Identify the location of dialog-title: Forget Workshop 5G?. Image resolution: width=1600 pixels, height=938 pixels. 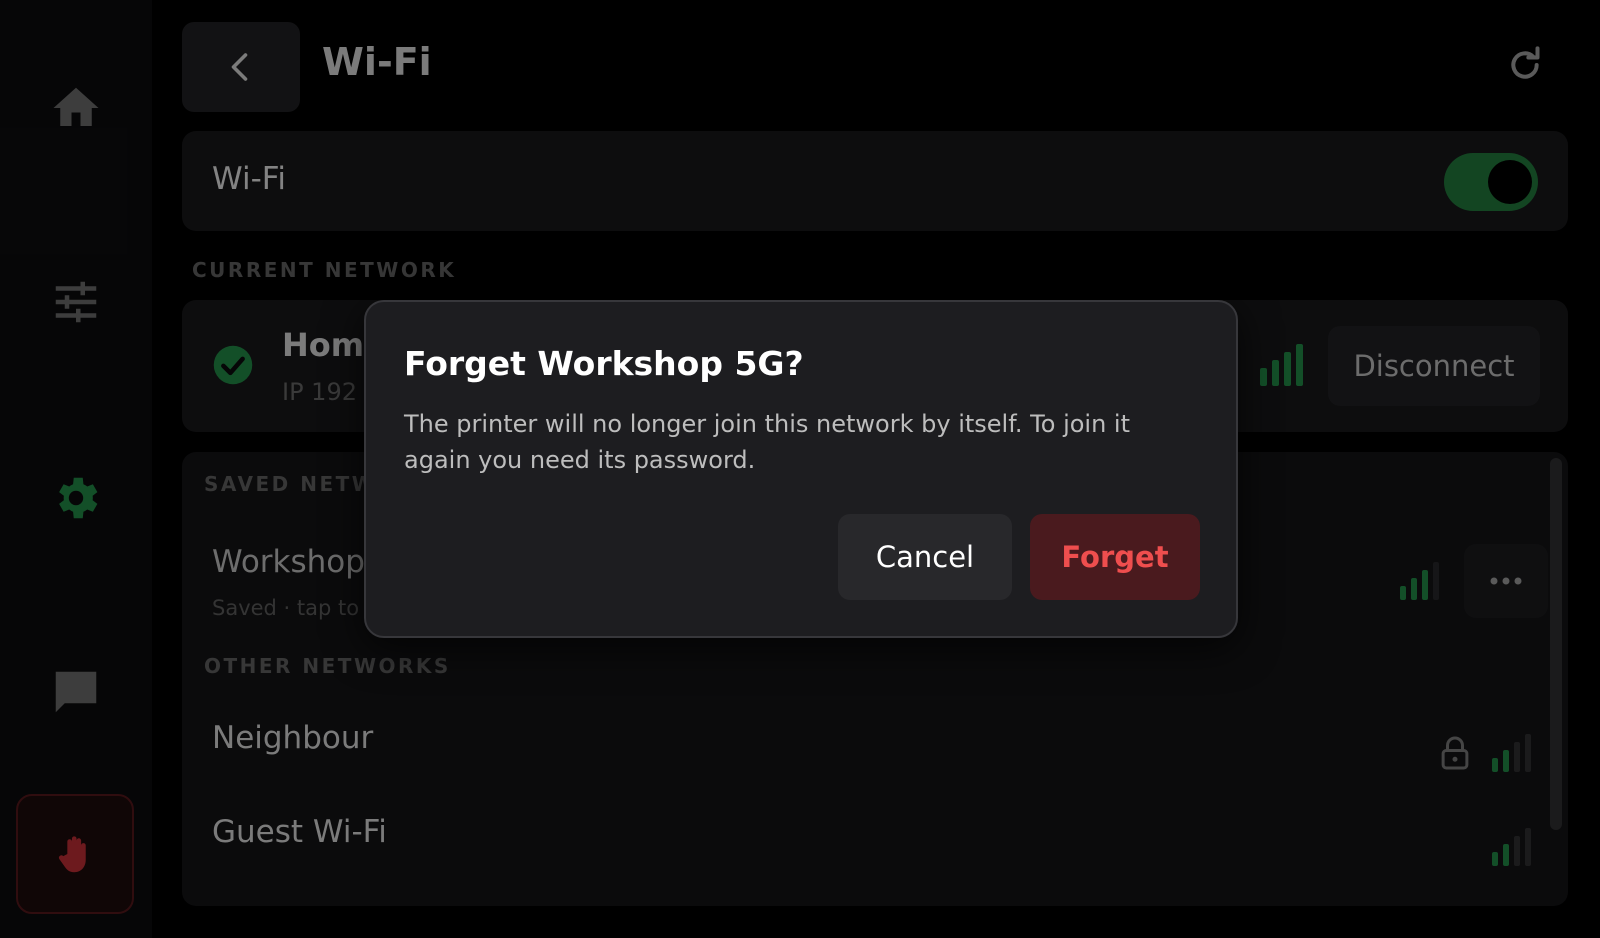
(604, 363).